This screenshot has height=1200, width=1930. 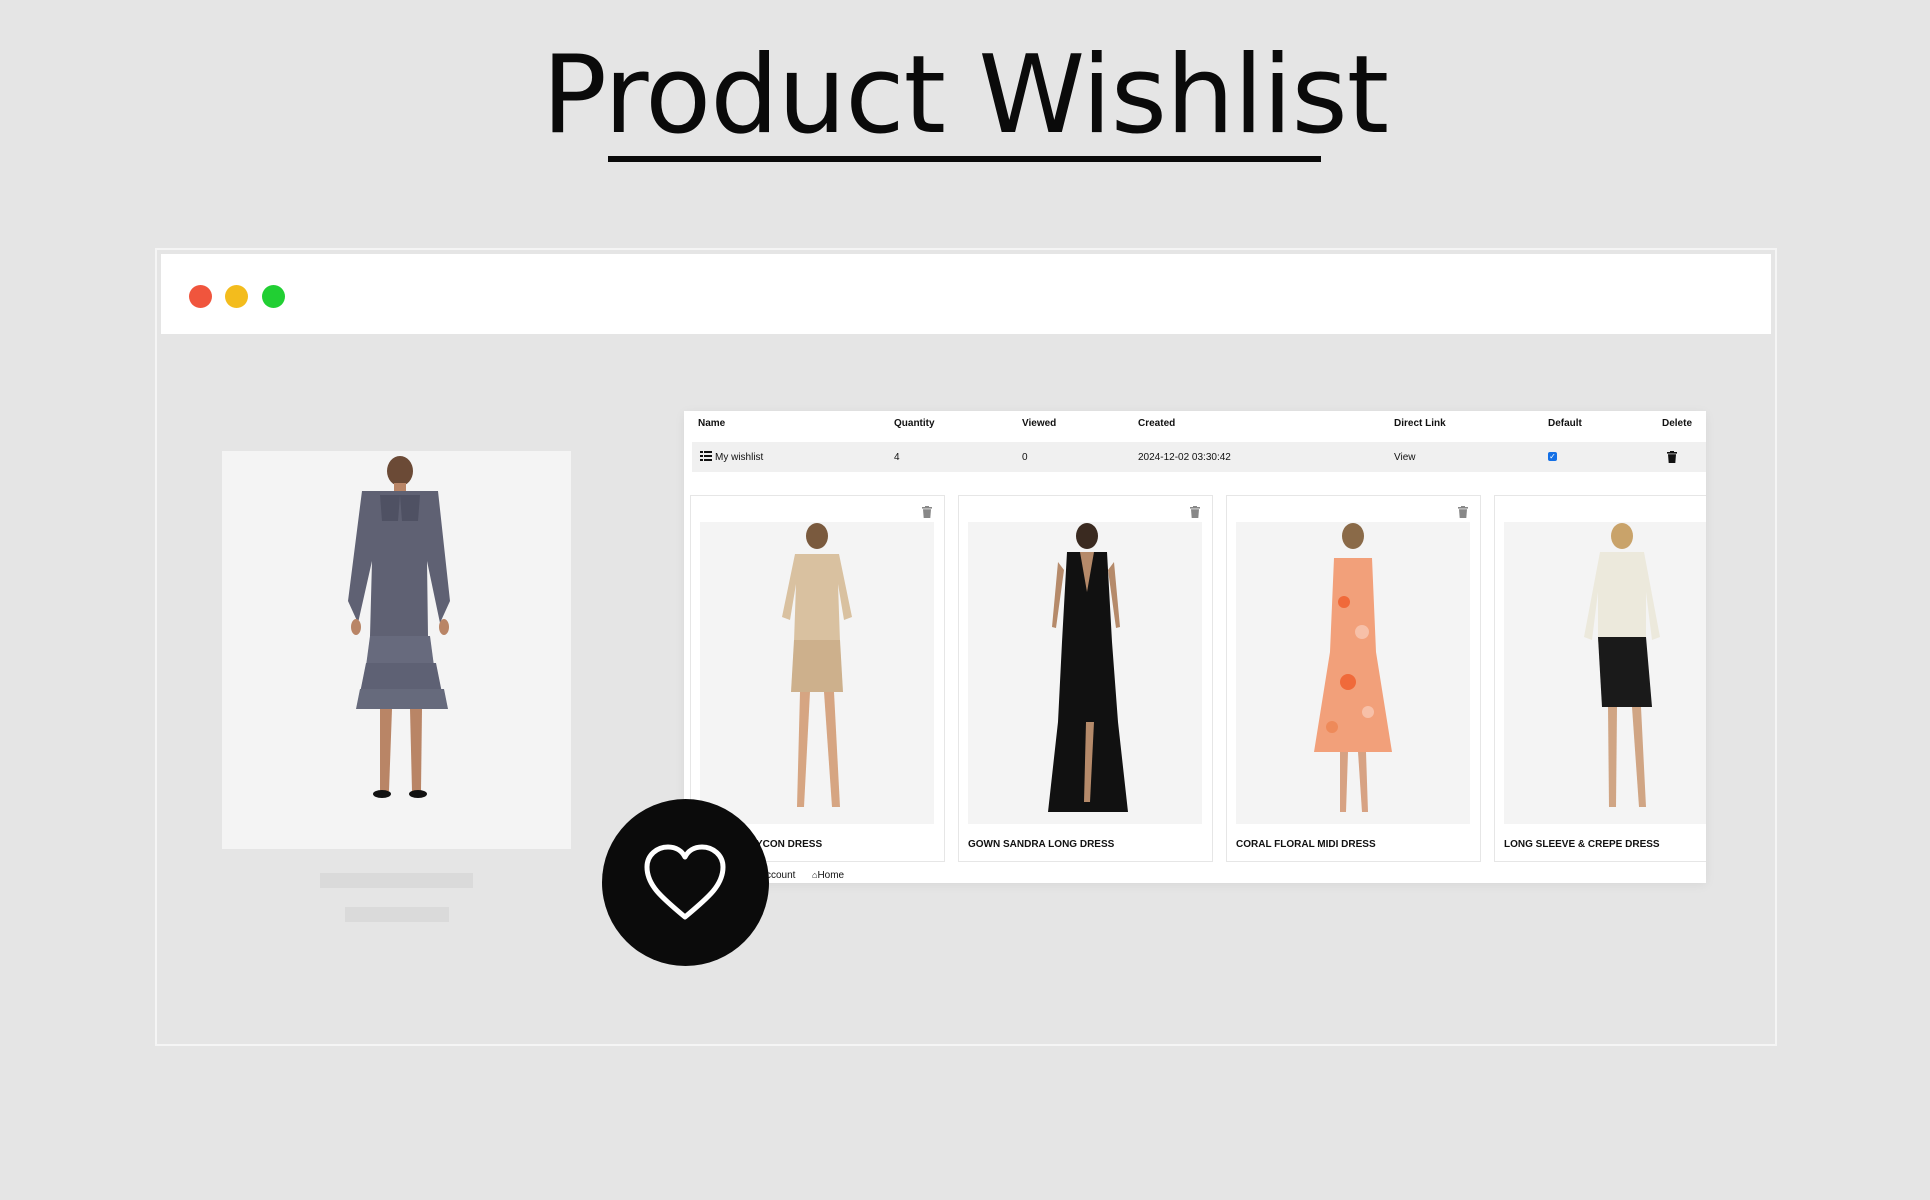 What do you see at coordinates (1184, 457) in the screenshot?
I see `wishlist-created: 2024-12-02 03:30:42` at bounding box center [1184, 457].